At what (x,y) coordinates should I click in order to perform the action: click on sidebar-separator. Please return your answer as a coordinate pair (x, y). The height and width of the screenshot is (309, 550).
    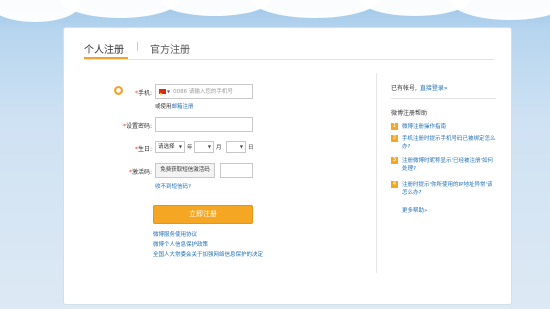
    Looking at the image, I should click on (443, 98).